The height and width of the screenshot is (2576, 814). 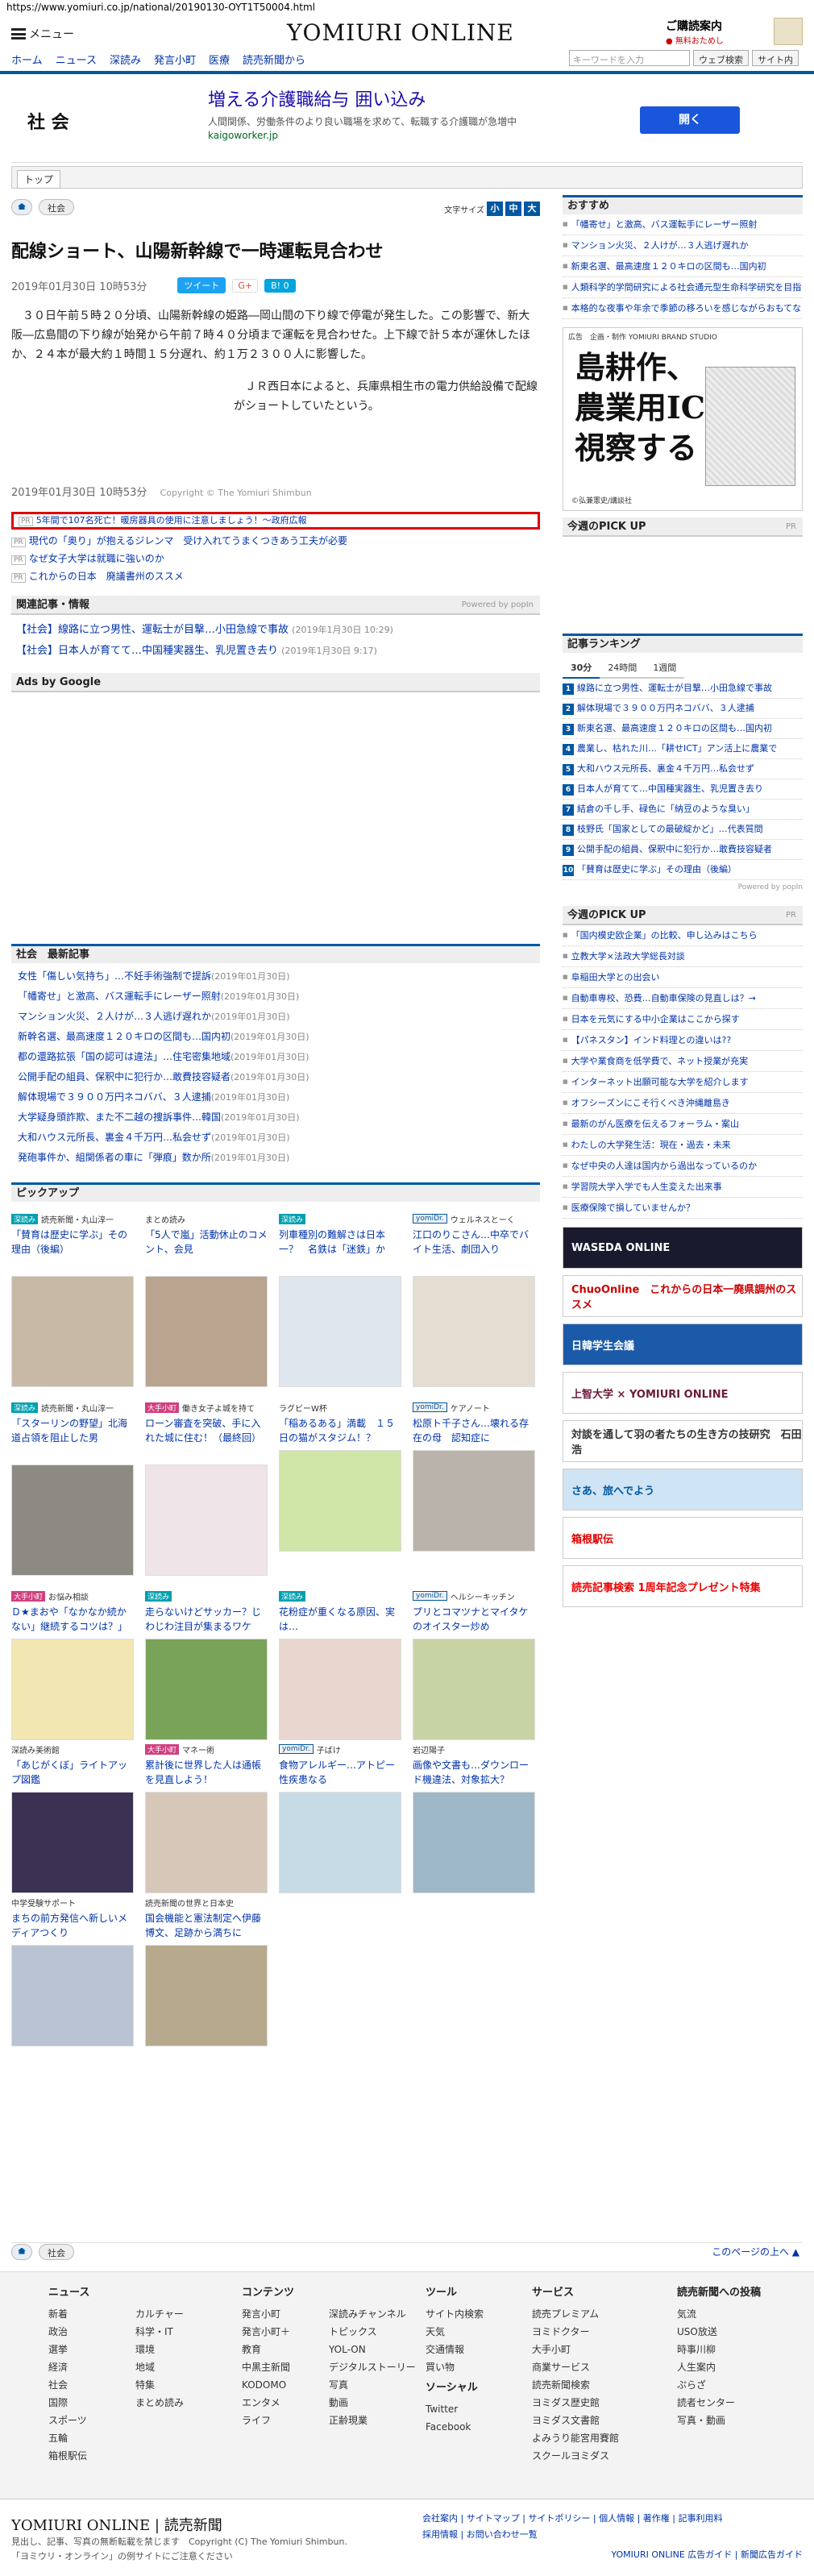 I want to click on breadcrumb-top: トップ, so click(x=39, y=179).